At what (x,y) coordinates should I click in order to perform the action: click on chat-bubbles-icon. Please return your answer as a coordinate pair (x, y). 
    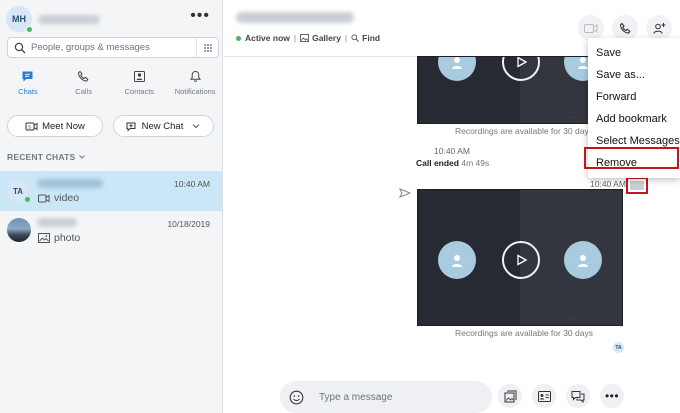
    Looking at the image, I should click on (578, 396).